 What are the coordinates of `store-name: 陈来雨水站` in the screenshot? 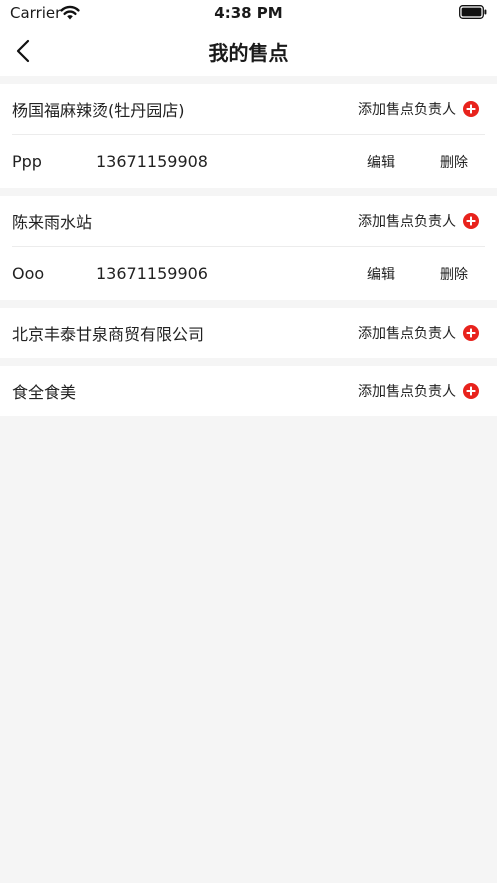 It's located at (52, 222).